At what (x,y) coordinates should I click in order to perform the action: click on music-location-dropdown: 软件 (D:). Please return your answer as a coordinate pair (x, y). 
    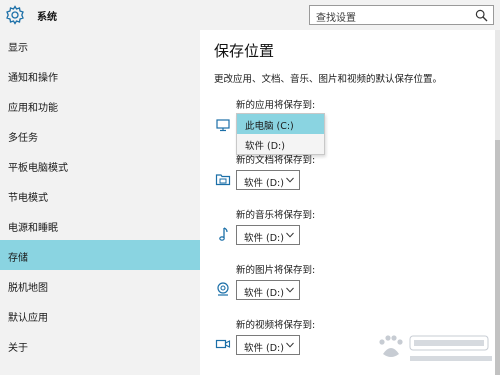
    Looking at the image, I should click on (268, 235).